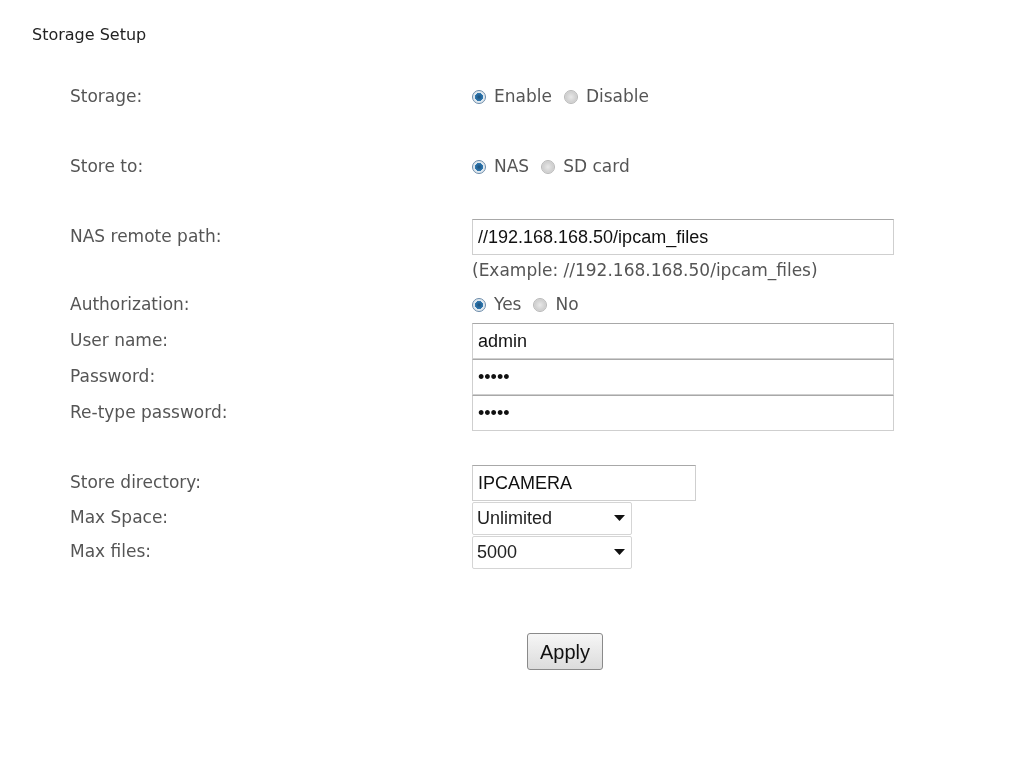 The height and width of the screenshot is (774, 1024). What do you see at coordinates (149, 412) in the screenshot?
I see `field-label: Re-type password:` at bounding box center [149, 412].